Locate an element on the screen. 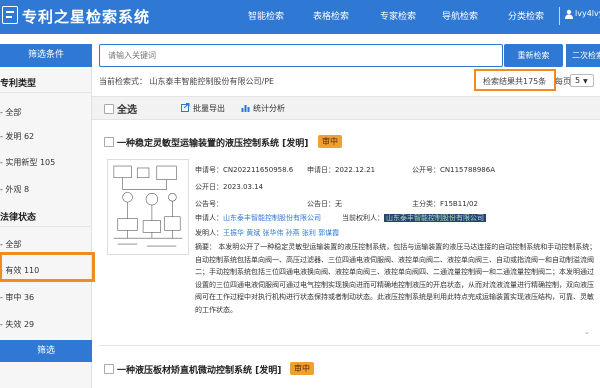 The height and width of the screenshot is (388, 600). publication-no-value: CN115788986A is located at coordinates (467, 170).